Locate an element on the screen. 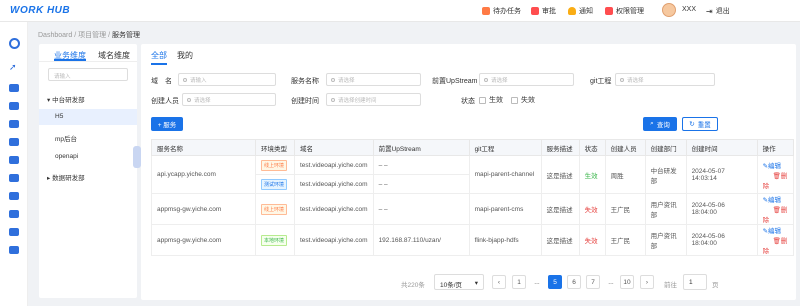  prev-page-button: ‹ is located at coordinates (499, 282).